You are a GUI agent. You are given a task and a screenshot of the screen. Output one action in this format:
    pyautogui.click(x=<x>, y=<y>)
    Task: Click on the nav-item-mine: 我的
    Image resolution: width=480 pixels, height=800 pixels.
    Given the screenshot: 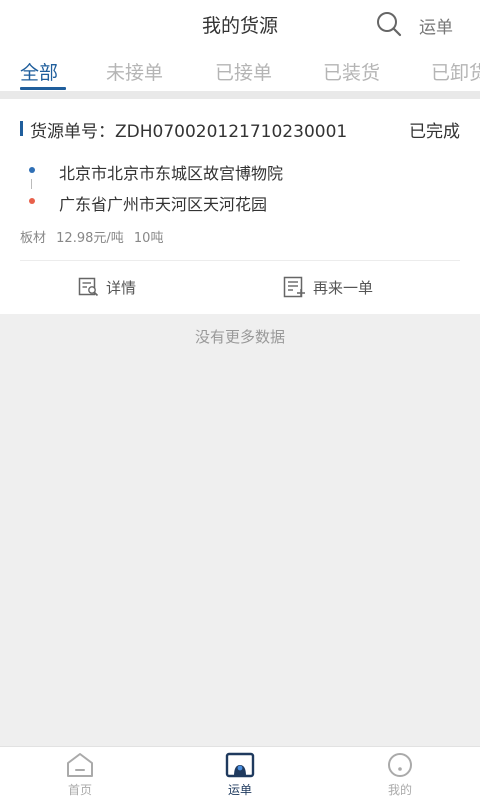 What is the action you would take?
    pyautogui.click(x=400, y=774)
    